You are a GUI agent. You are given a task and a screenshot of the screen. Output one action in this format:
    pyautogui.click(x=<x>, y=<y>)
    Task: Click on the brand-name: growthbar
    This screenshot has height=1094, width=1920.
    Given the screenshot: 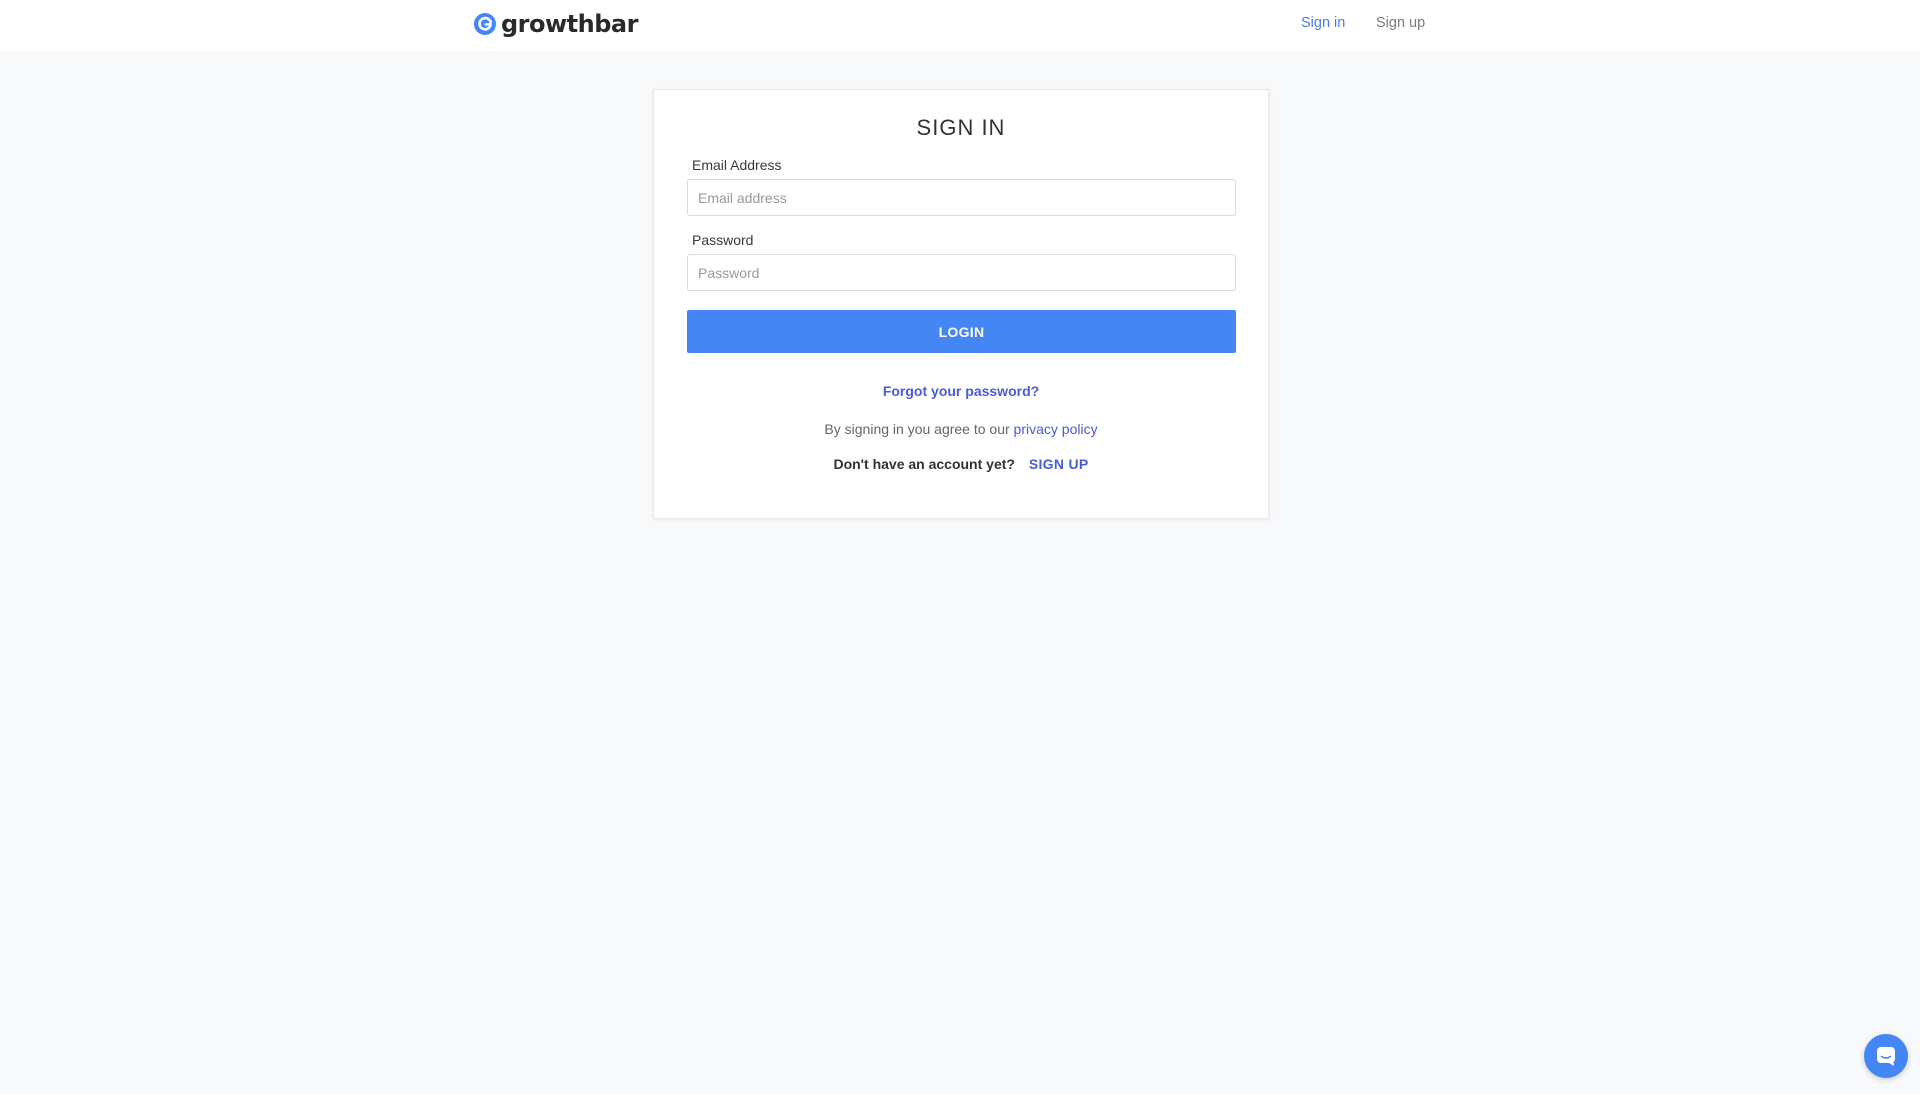 What is the action you would take?
    pyautogui.click(x=569, y=24)
    